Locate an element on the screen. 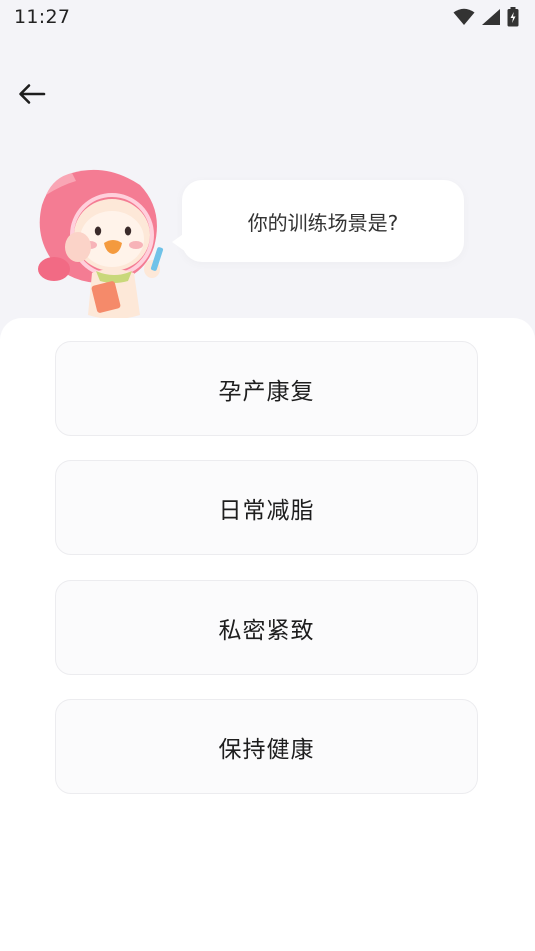 The image size is (535, 951). option-label: 日常减脂 is located at coordinates (266, 510).